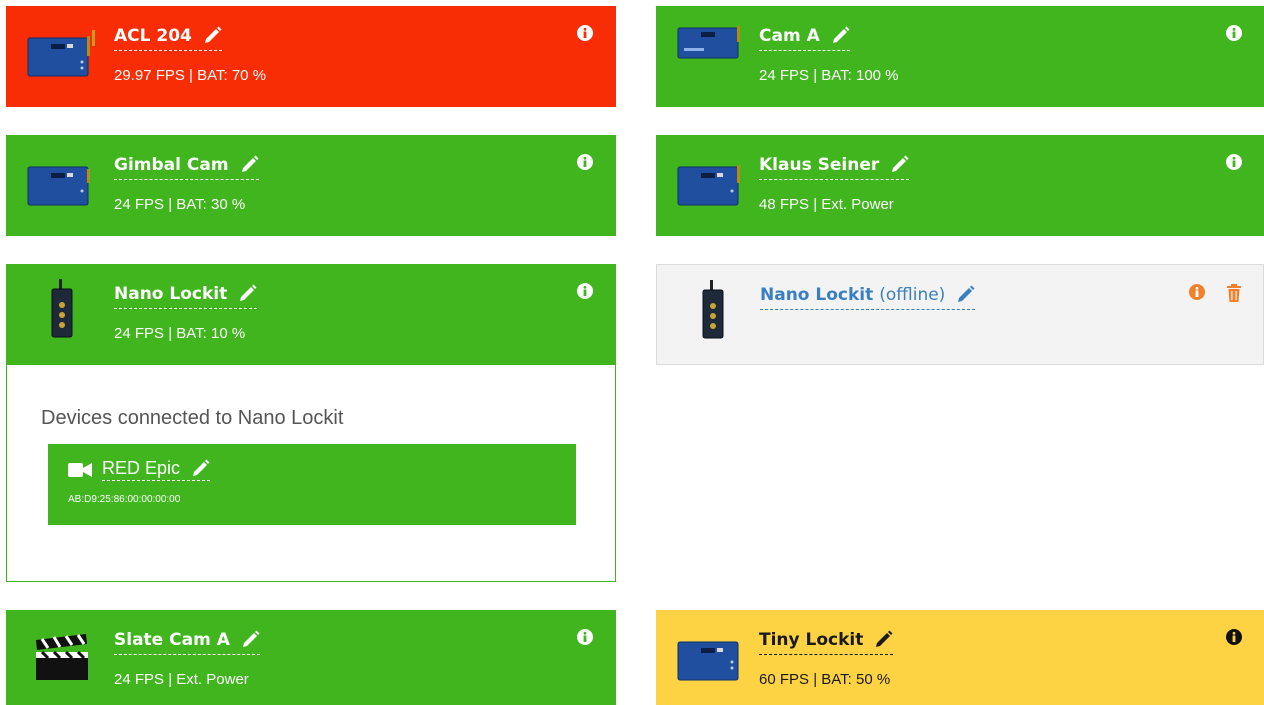  What do you see at coordinates (825, 679) in the screenshot?
I see `device-status: 60 FPS | BAT: 50 %` at bounding box center [825, 679].